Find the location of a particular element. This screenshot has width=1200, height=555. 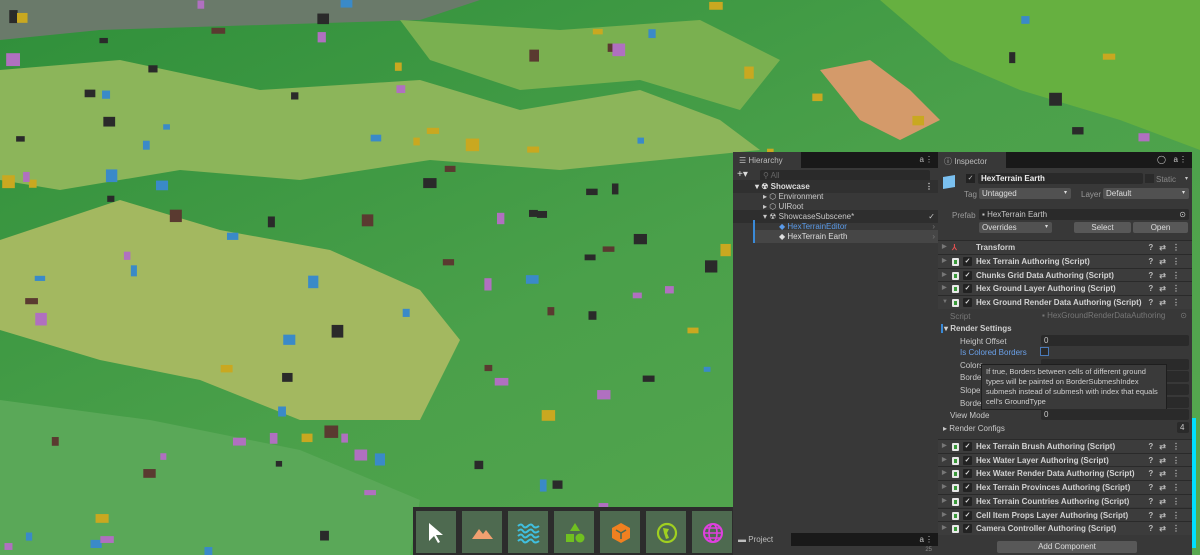

tool-button-mountains is located at coordinates (482, 532).